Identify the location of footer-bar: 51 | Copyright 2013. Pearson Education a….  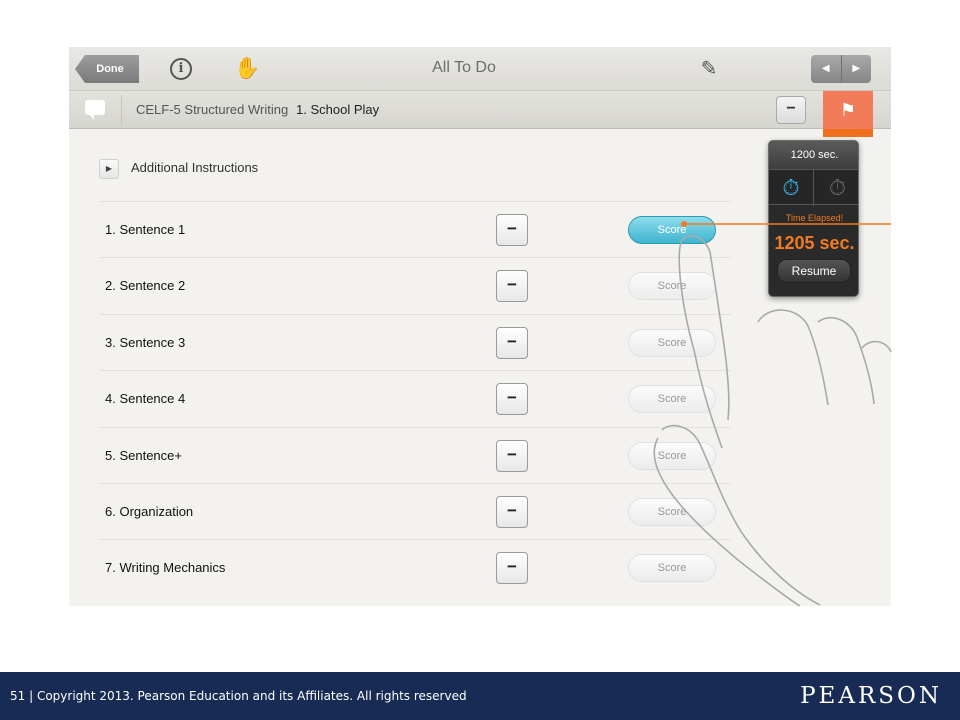
(480, 696).